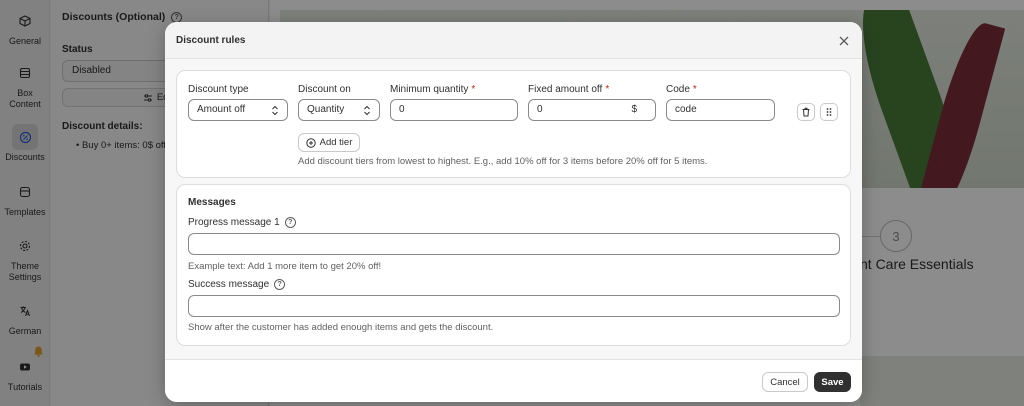 The width and height of the screenshot is (1024, 406). I want to click on drag-handle, so click(829, 112).